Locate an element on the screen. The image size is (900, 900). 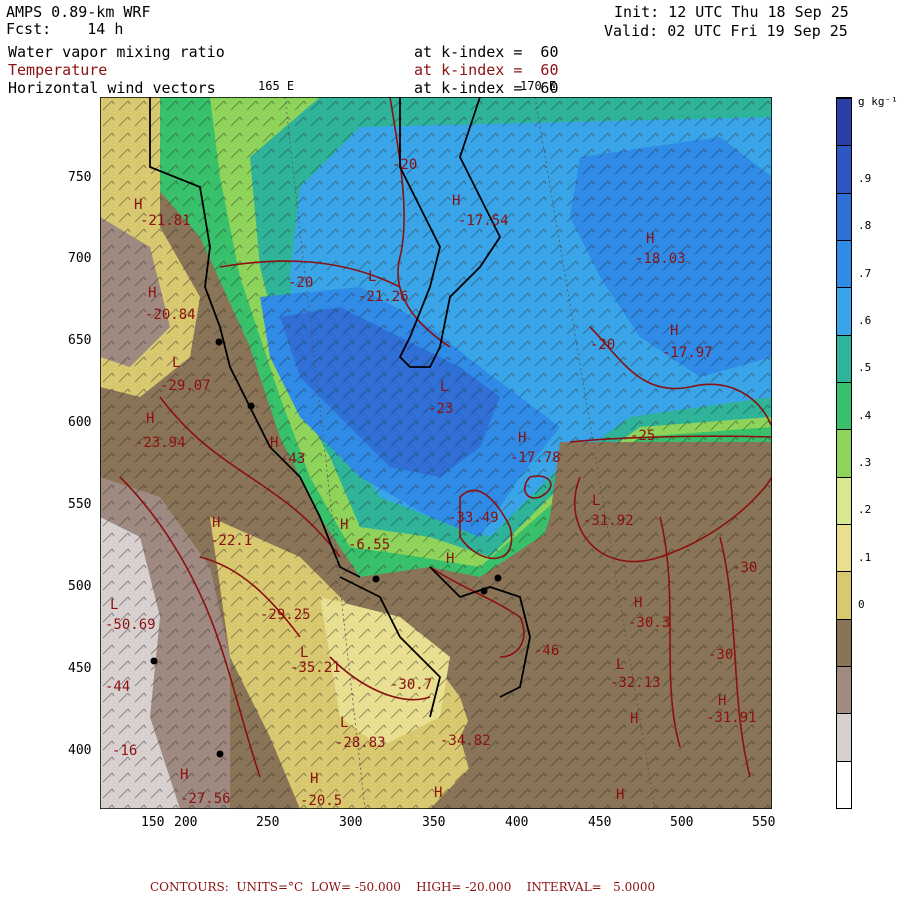
x-tick-500: 500 is located at coordinates (682, 822).